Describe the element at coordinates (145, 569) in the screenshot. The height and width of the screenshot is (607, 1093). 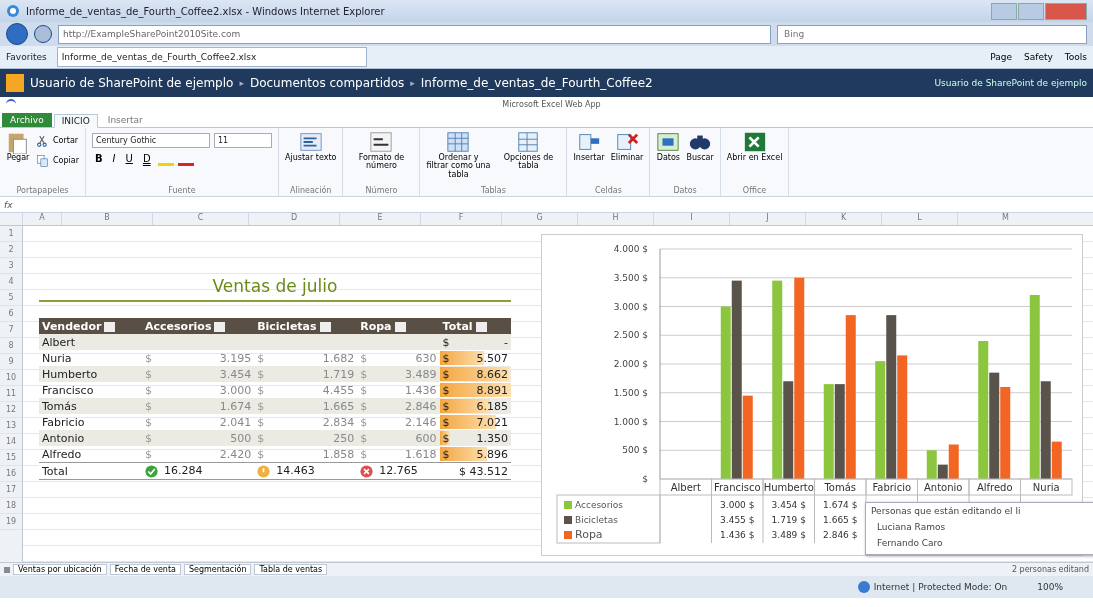
I see `sheet-tab: Fecha de venta` at that location.